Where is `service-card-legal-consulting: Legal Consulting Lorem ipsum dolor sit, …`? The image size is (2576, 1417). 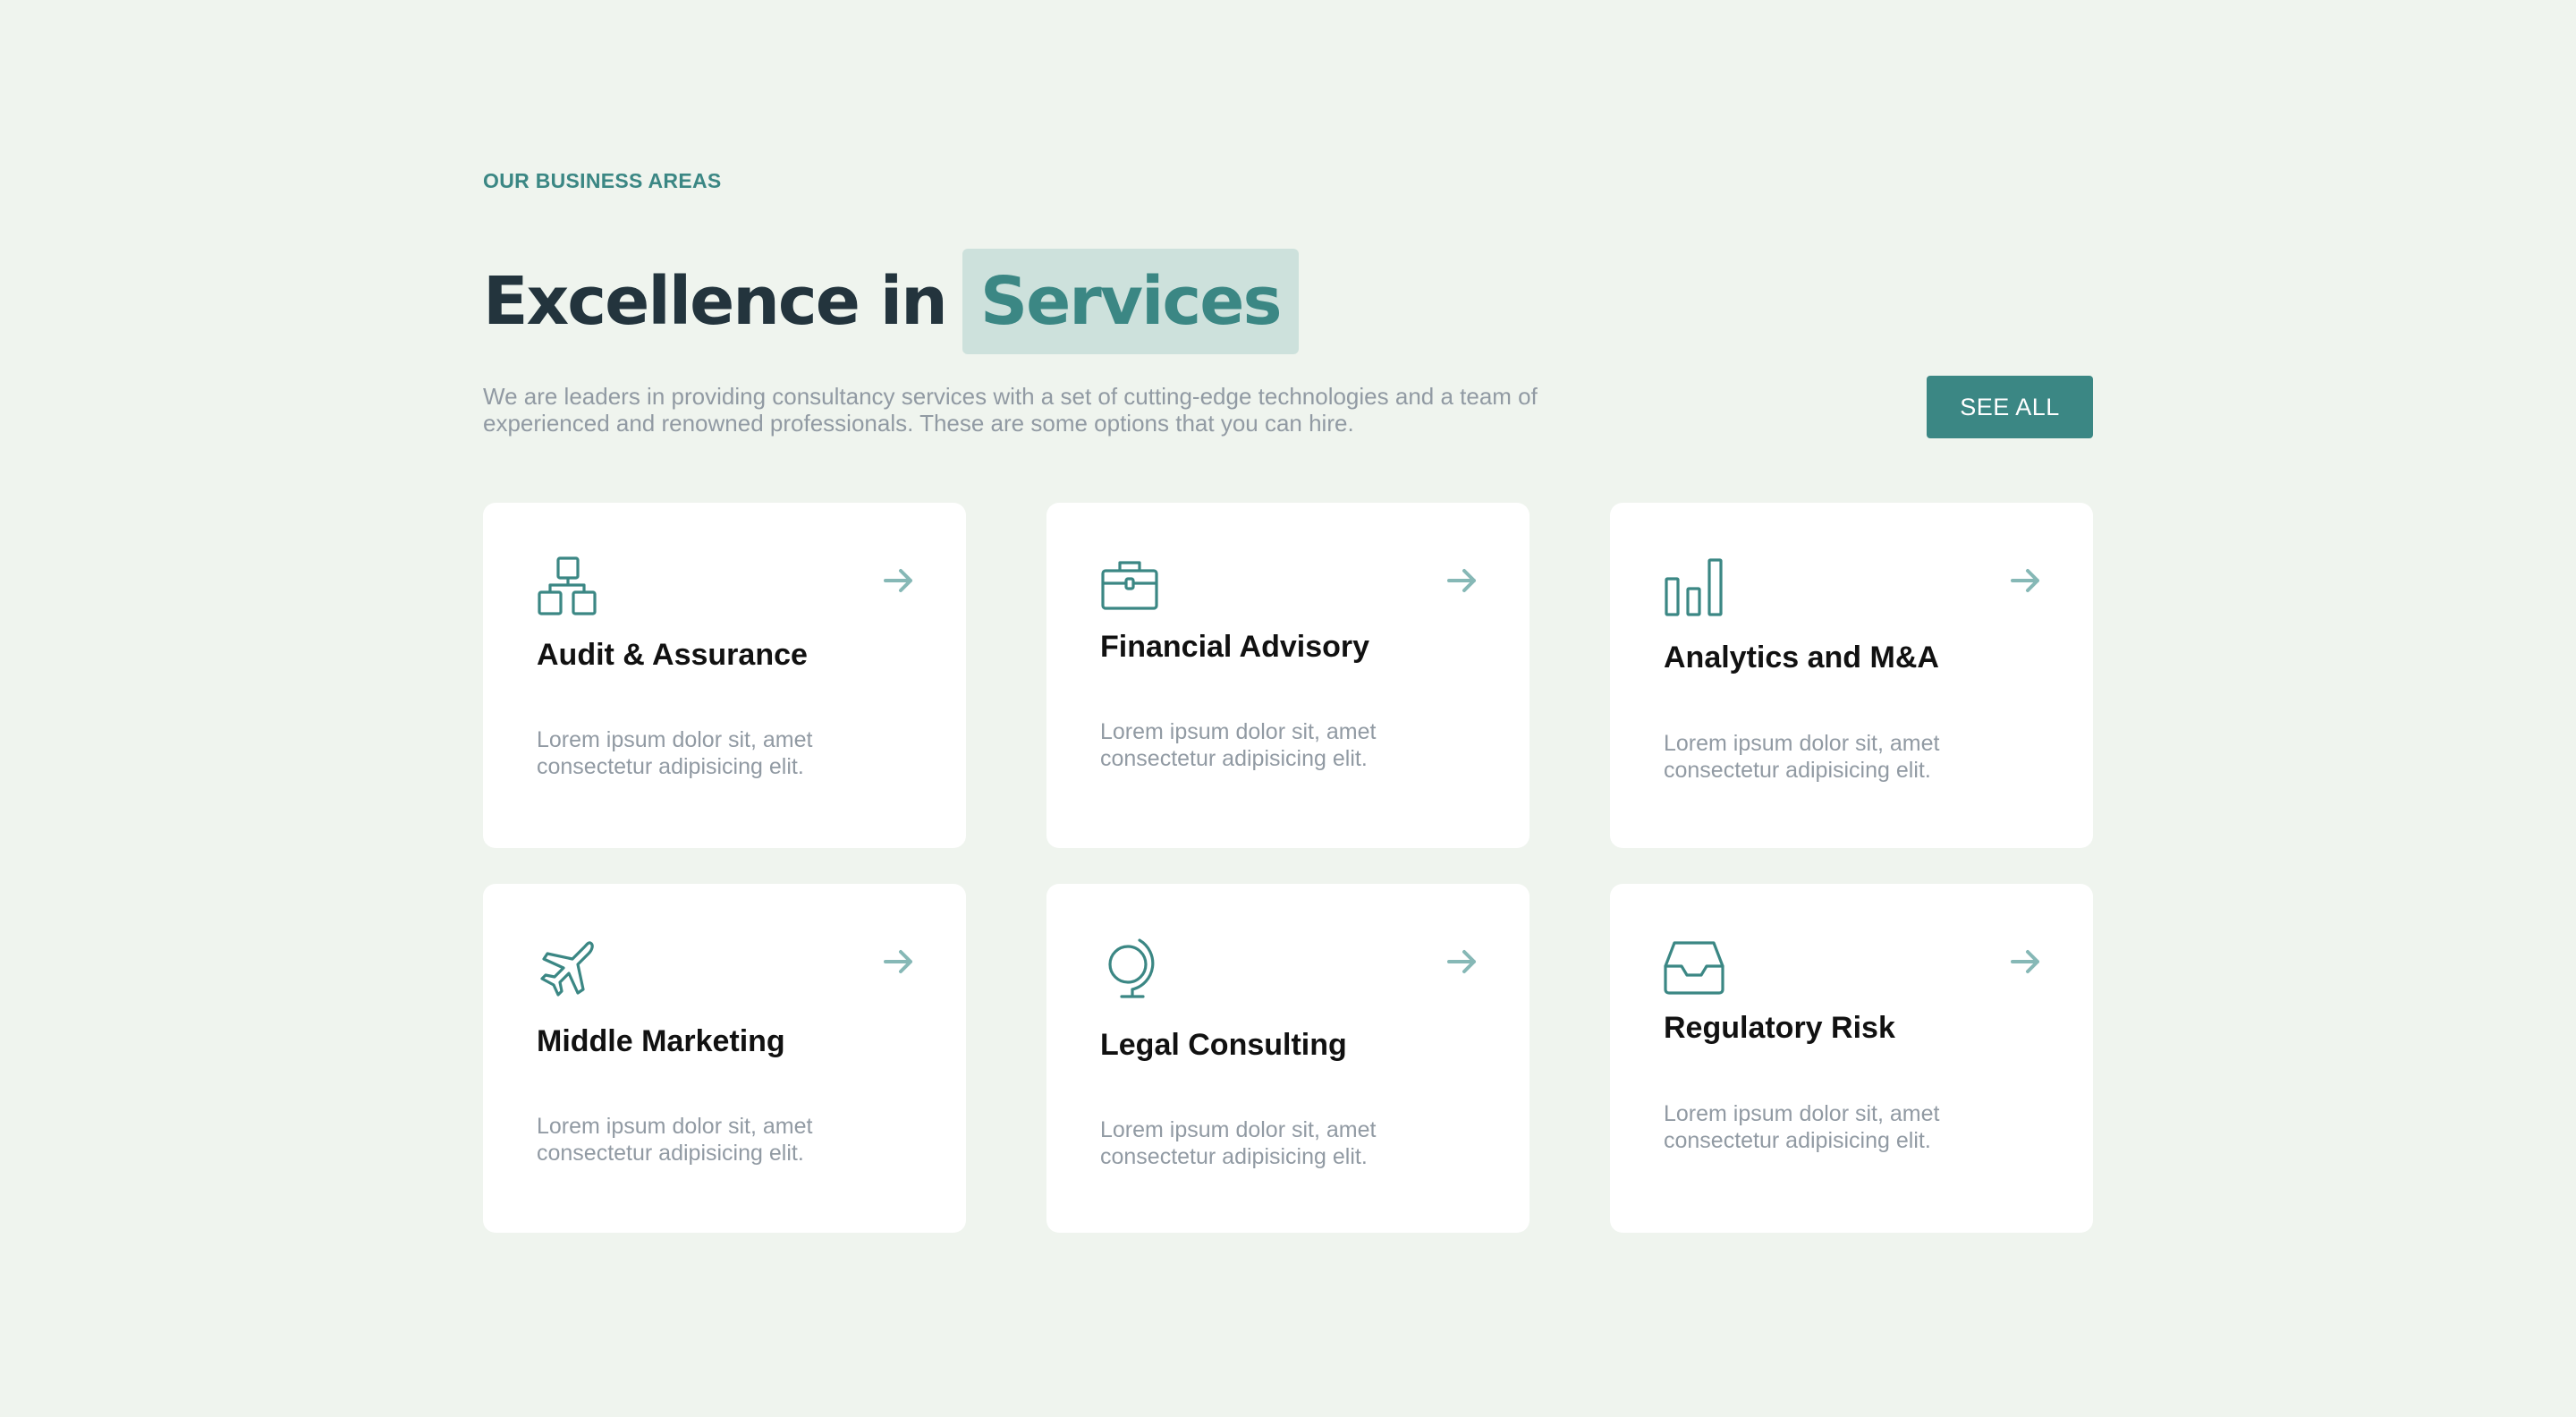
service-card-legal-consulting: Legal Consulting Lorem ipsum dolor sit, … is located at coordinates (1288, 1058).